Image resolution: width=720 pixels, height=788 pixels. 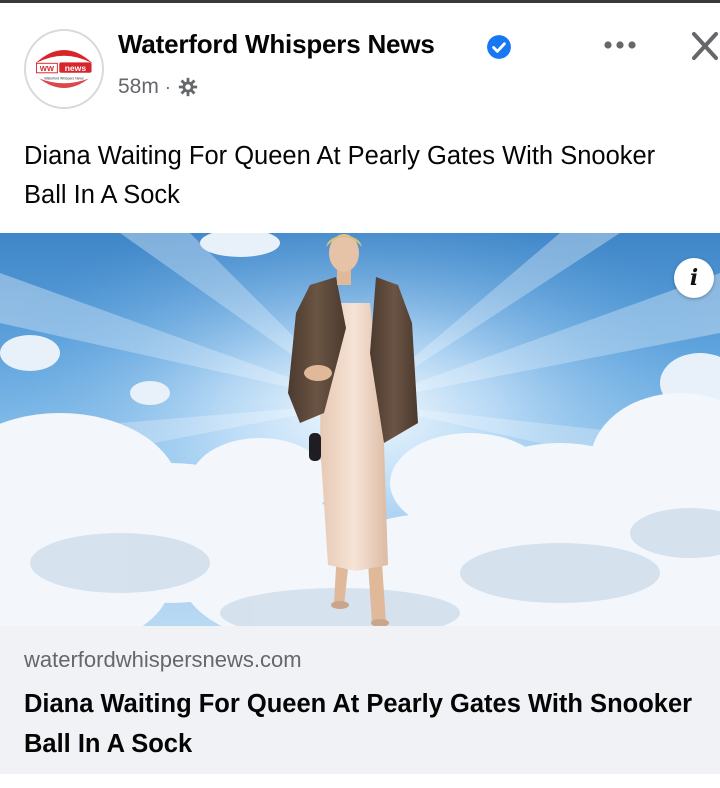 I want to click on post-meta: 58m ·, so click(x=158, y=87).